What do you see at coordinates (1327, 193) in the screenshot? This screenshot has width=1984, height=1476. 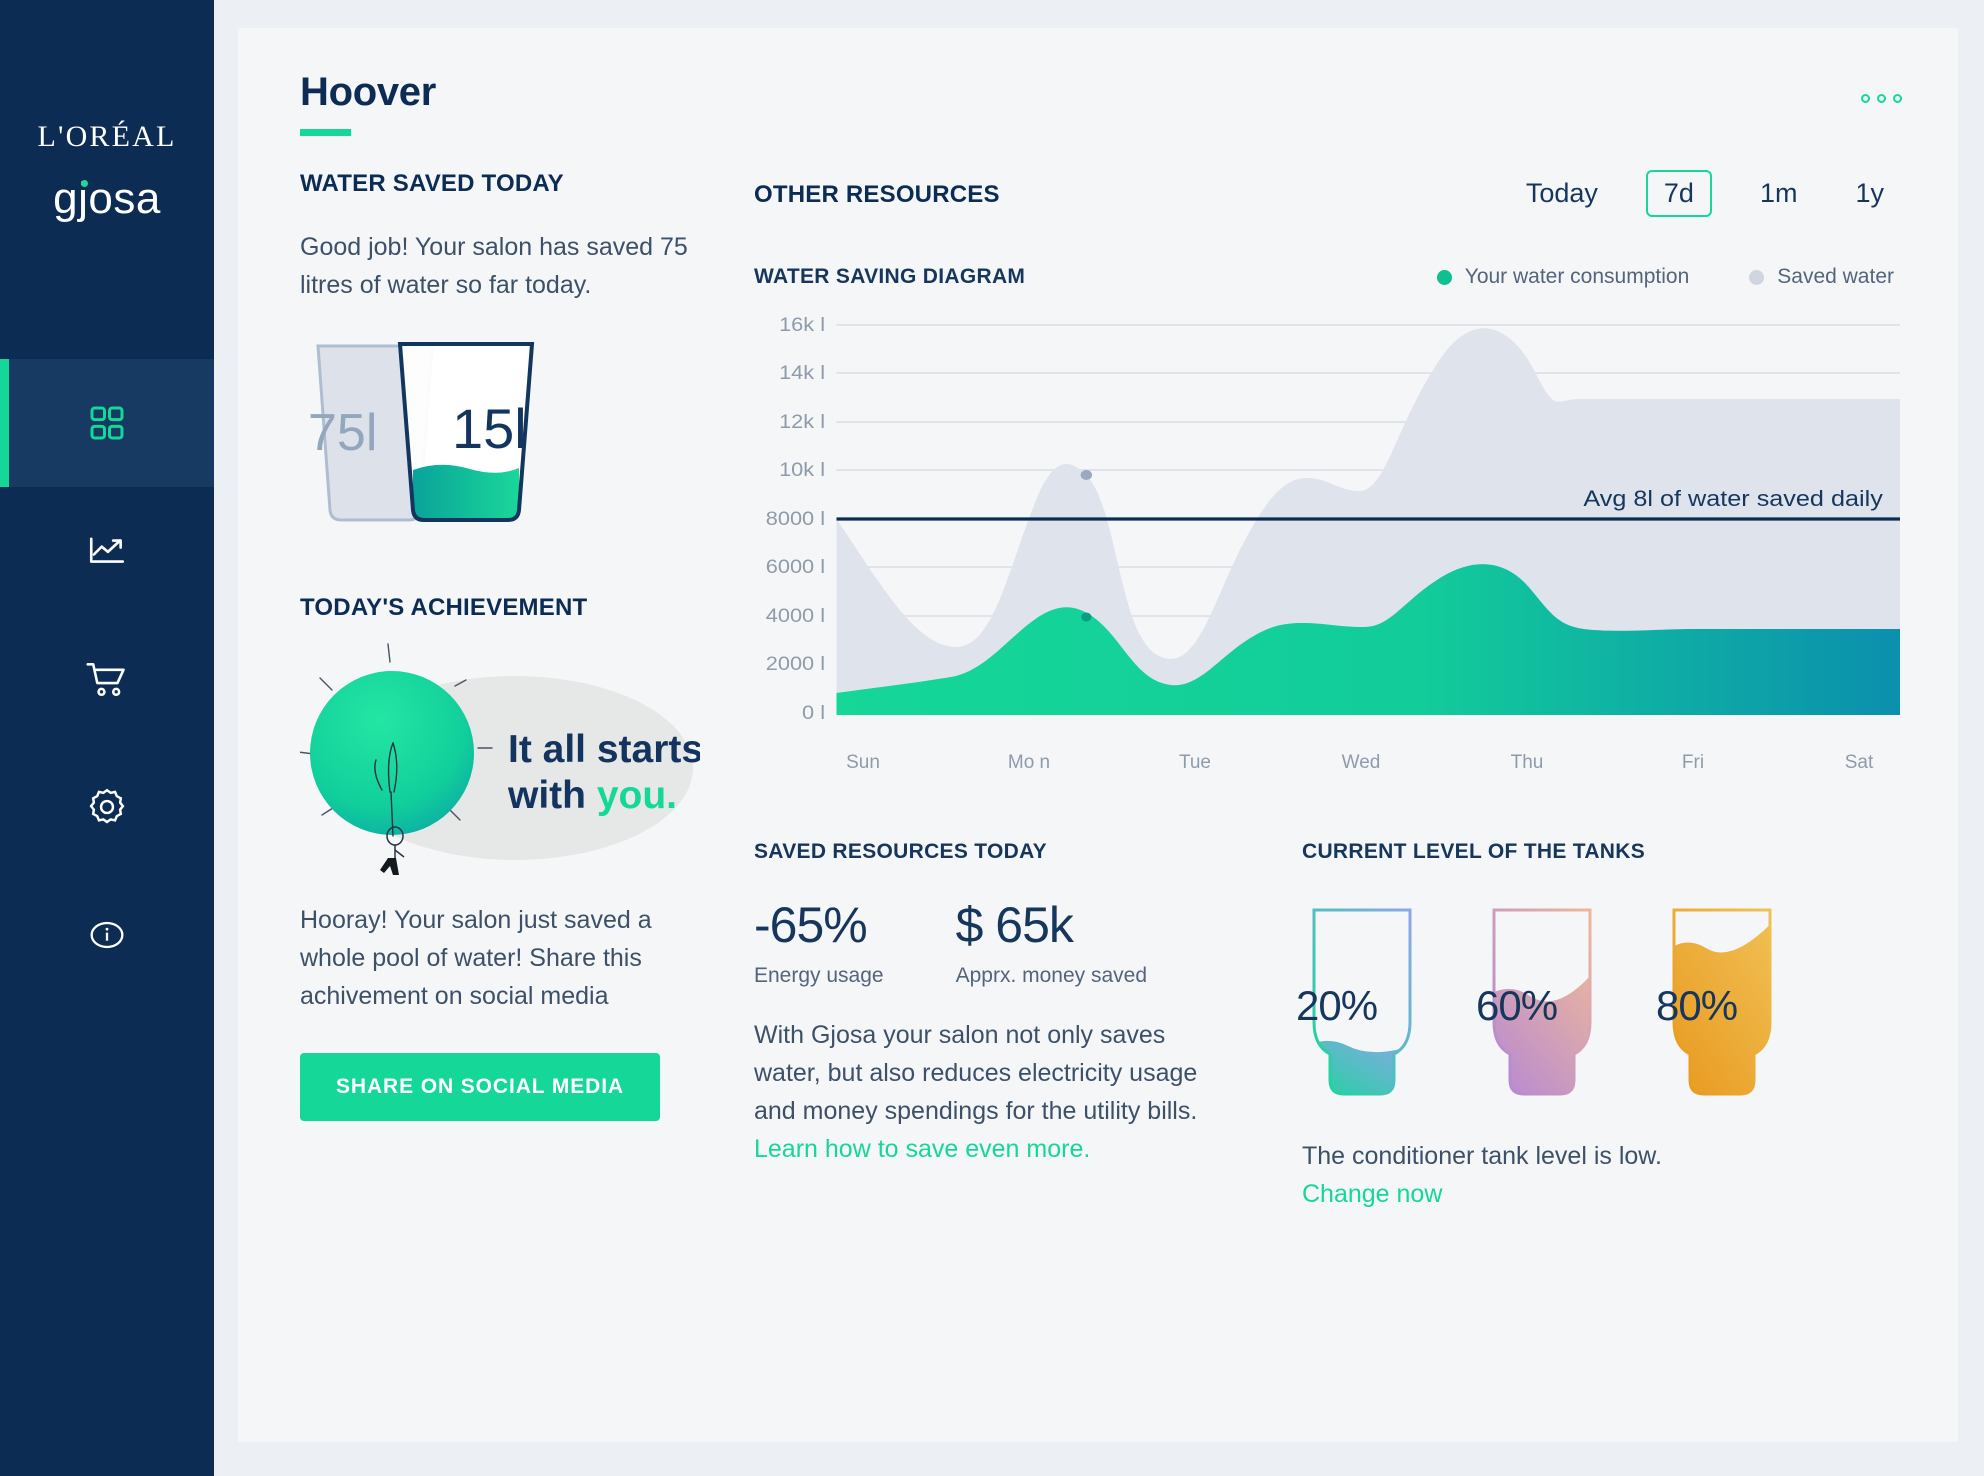 I see `resources-header: OTHER RESOURCES Today 7d 1m 1y` at bounding box center [1327, 193].